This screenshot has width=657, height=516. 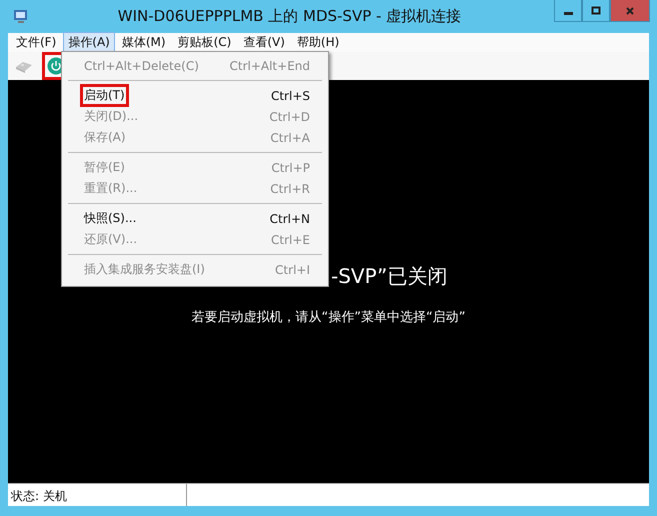 I want to click on monitor-icon, so click(x=21, y=16).